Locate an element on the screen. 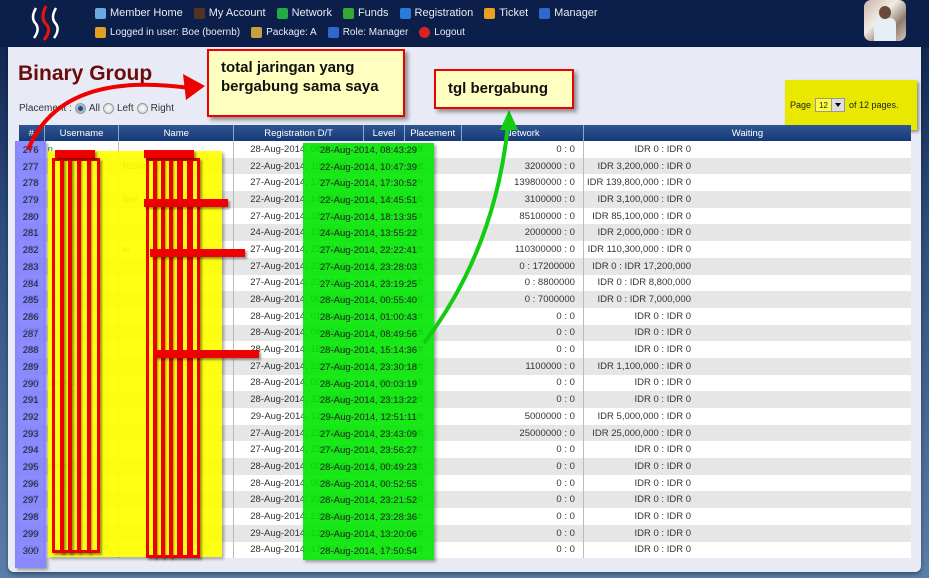 The height and width of the screenshot is (578, 929). status-item-3: Logout is located at coordinates (442, 32).